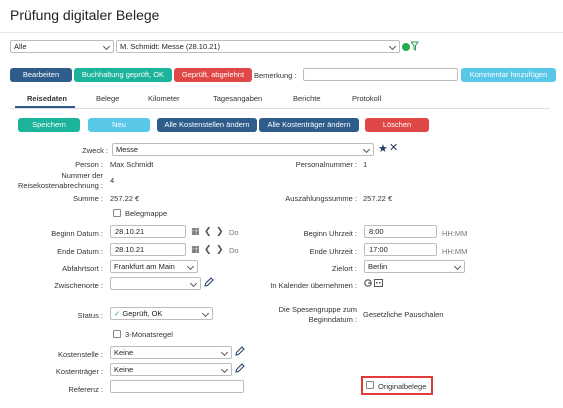  I want to click on status-select: ✓ Geprüft, OK, so click(161, 313).